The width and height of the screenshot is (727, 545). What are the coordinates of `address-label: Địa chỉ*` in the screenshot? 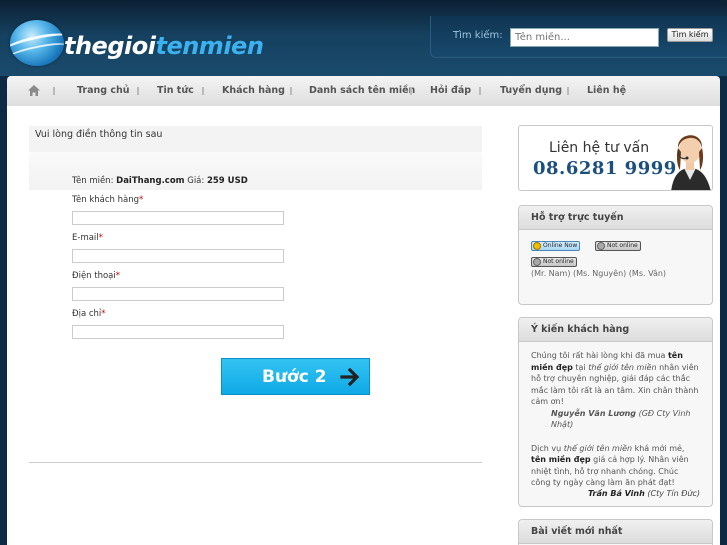 It's located at (89, 314).